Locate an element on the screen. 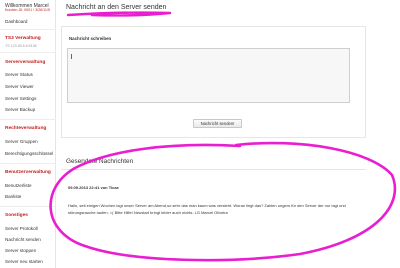 The image size is (400, 268). customer-id: Kunden-ID: 0001 / 3/26/11/5 is located at coordinates (27, 10).